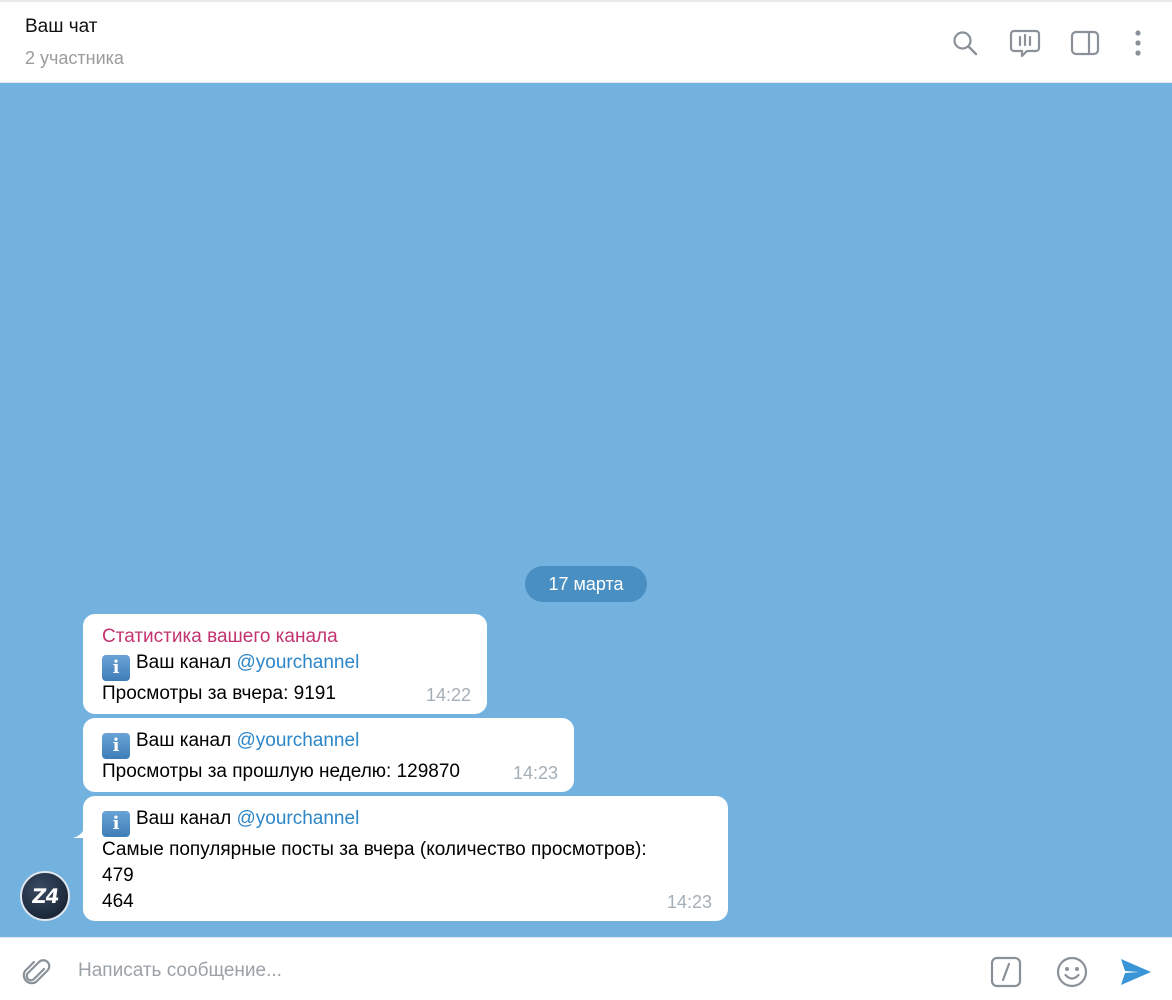  What do you see at coordinates (1136, 972) in the screenshot?
I see `send-icon` at bounding box center [1136, 972].